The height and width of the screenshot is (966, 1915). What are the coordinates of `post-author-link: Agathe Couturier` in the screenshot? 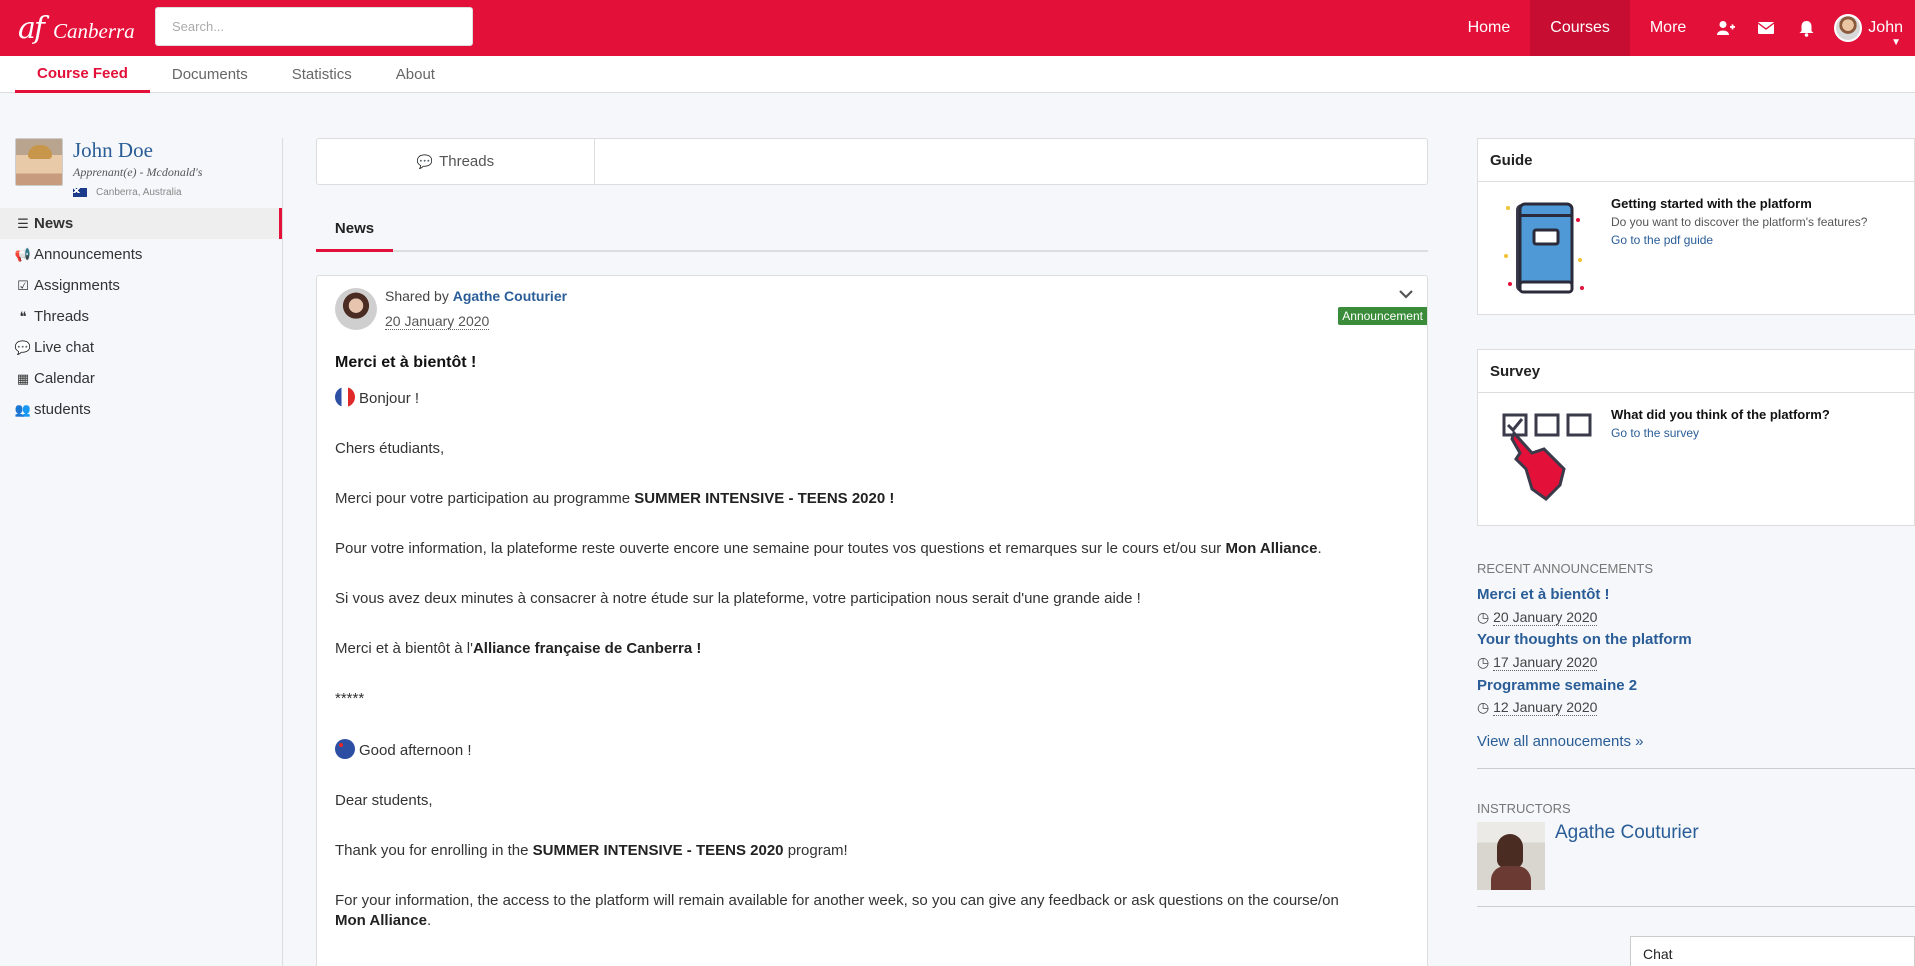 It's located at (510, 296).